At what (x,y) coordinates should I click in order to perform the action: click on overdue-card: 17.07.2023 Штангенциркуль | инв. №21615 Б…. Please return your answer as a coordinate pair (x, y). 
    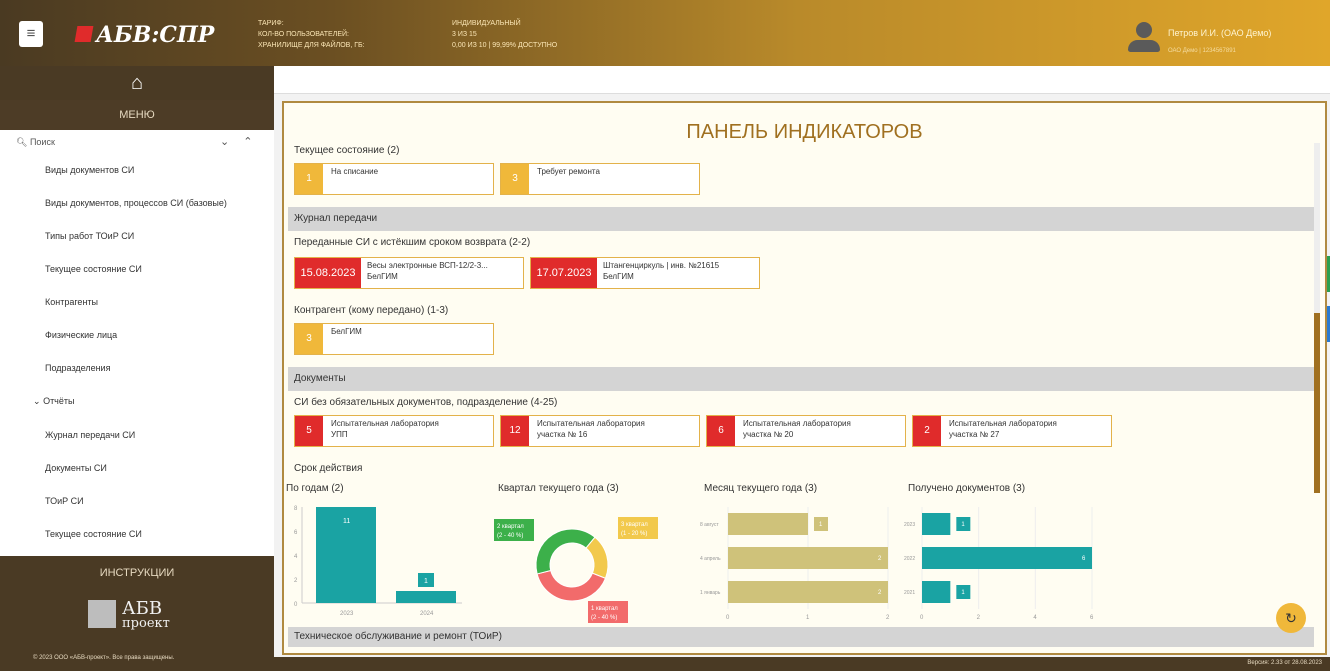
    Looking at the image, I should click on (645, 273).